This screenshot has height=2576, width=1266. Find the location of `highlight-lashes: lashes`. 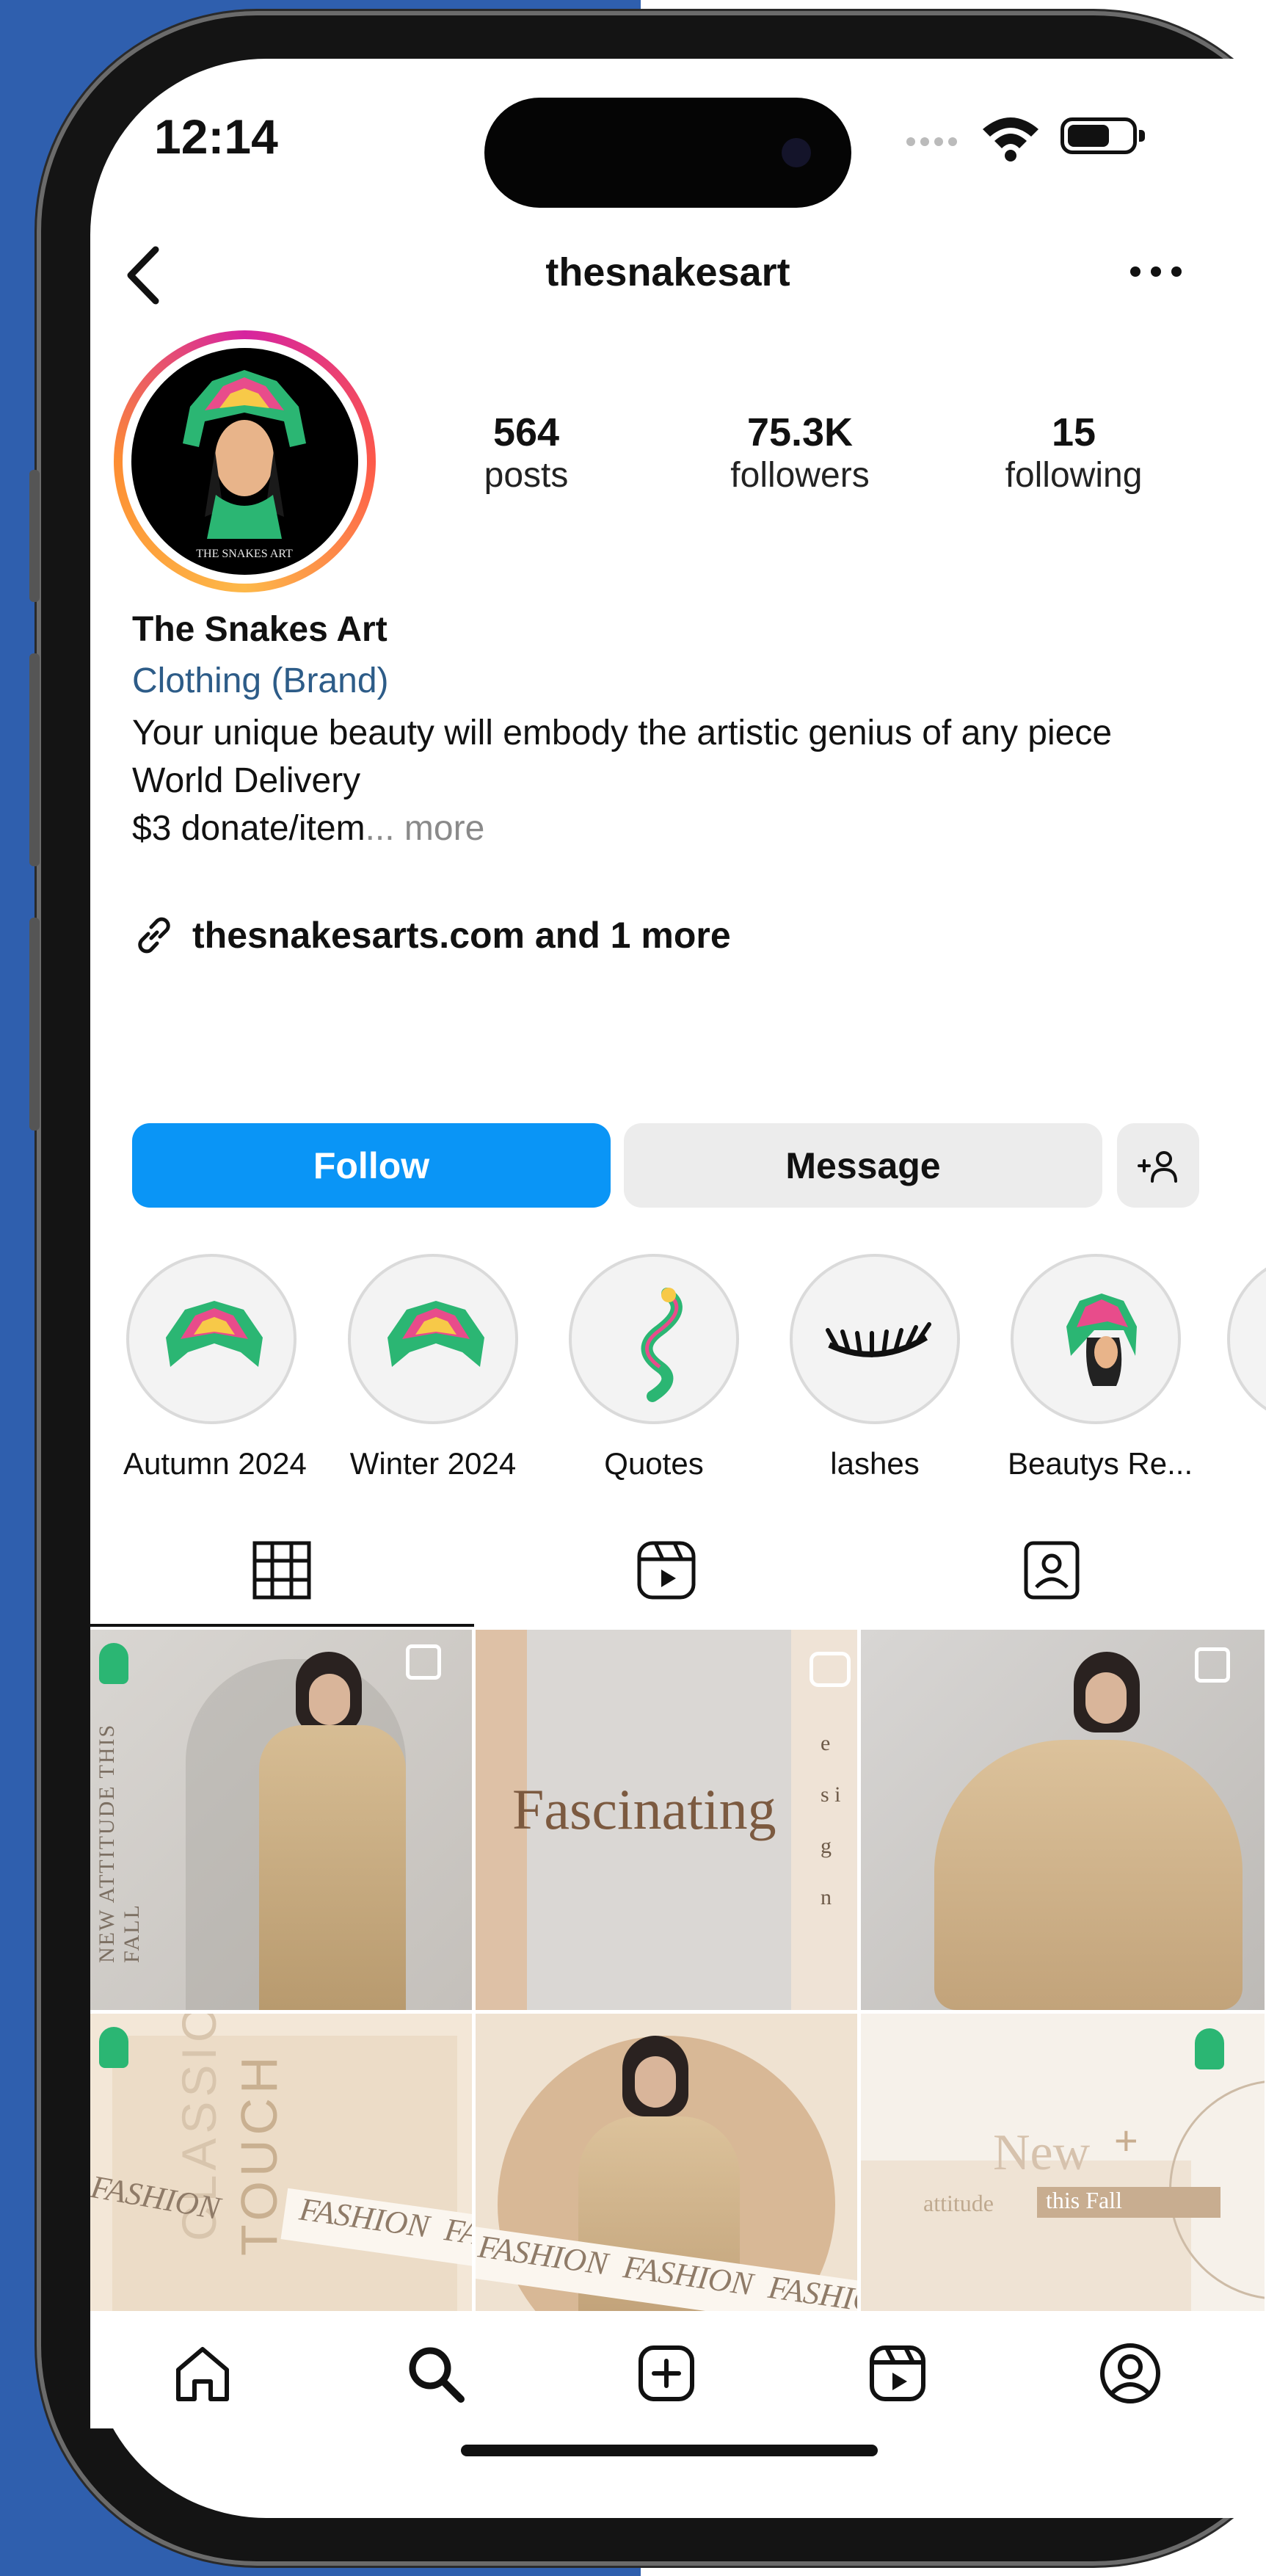

highlight-lashes: lashes is located at coordinates (875, 1368).